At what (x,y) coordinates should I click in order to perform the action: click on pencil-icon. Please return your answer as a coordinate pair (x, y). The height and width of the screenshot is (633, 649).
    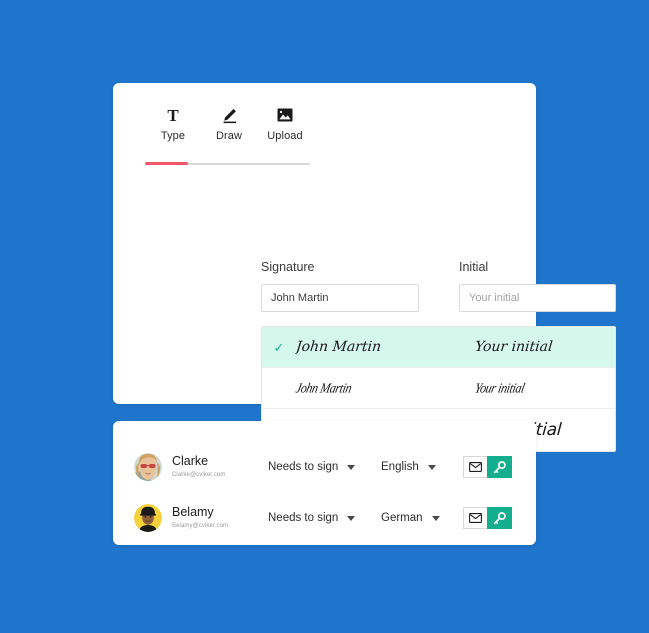
    Looking at the image, I should click on (229, 115).